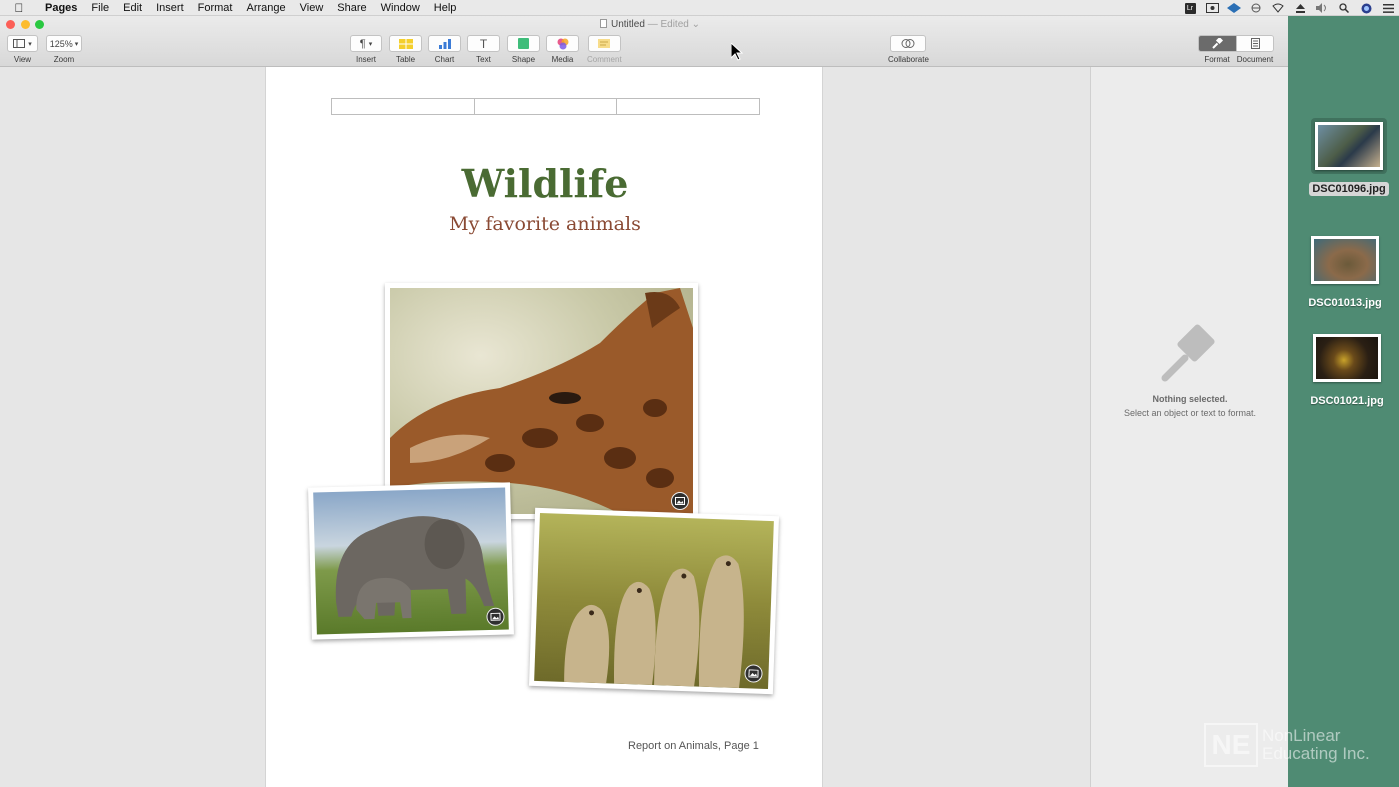  I want to click on toolbar-table: Table, so click(405, 49).